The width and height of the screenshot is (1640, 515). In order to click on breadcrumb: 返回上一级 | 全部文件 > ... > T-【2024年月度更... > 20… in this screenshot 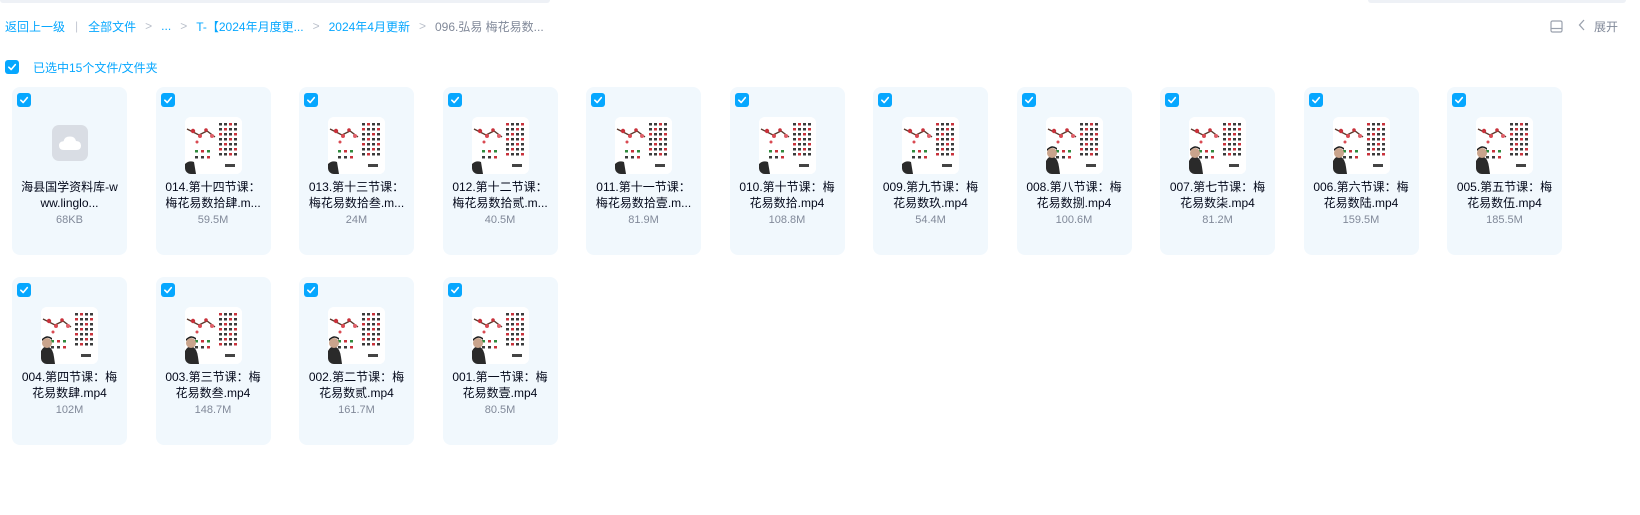, I will do `click(274, 26)`.